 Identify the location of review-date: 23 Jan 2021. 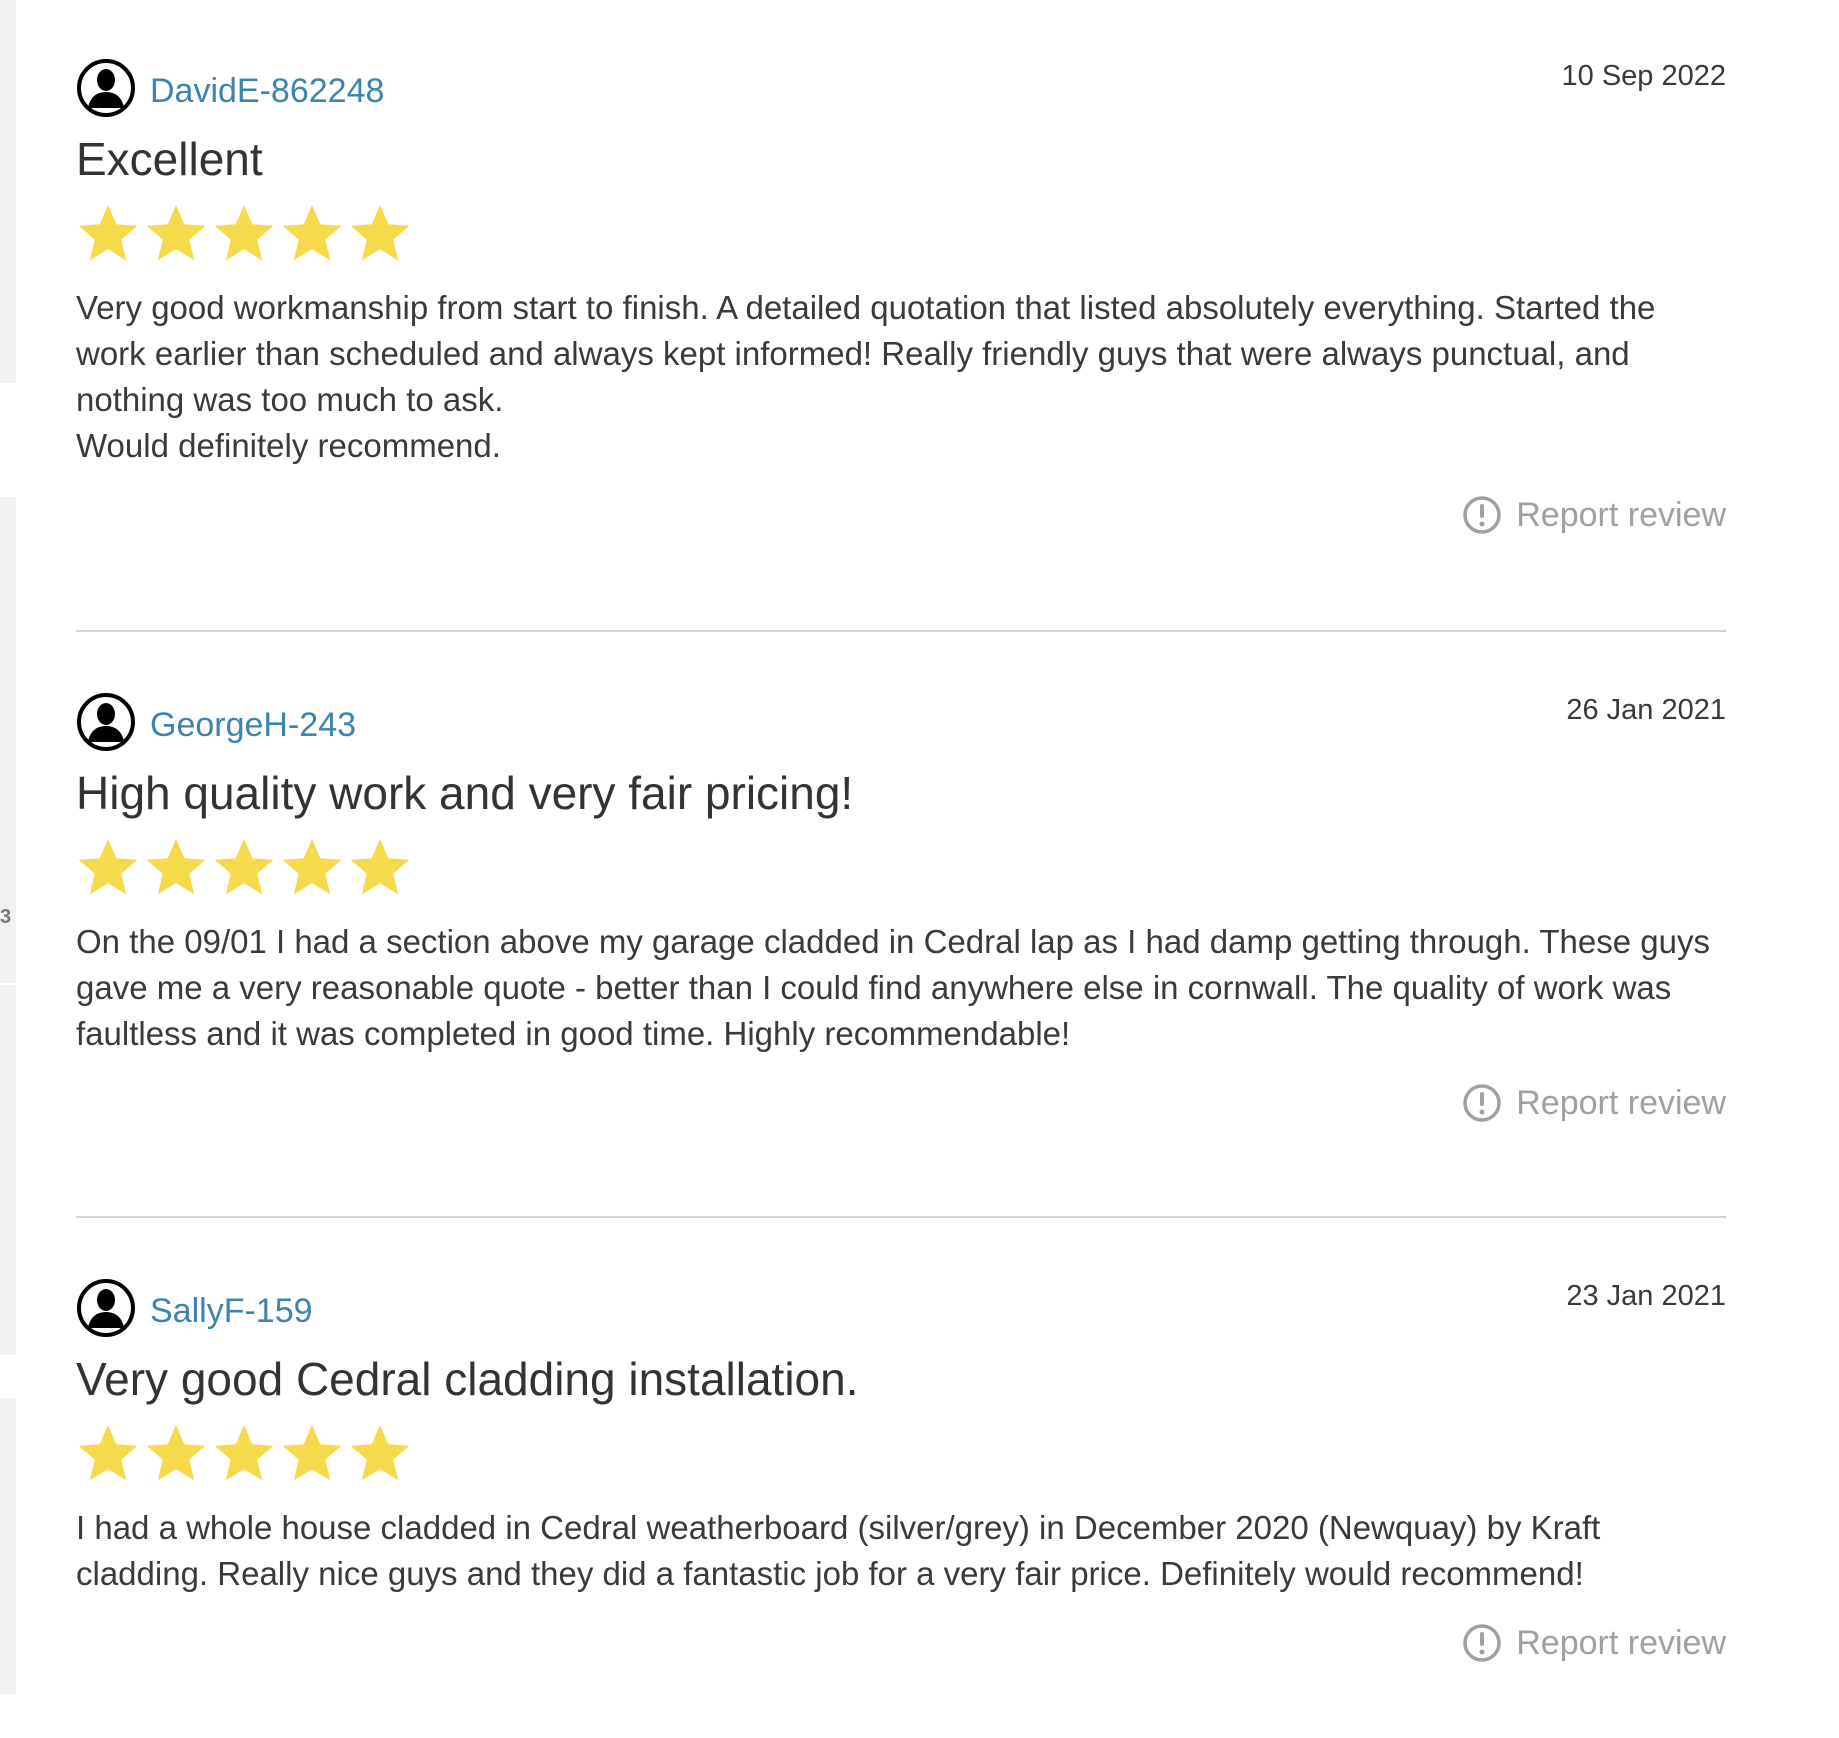
(1646, 1296).